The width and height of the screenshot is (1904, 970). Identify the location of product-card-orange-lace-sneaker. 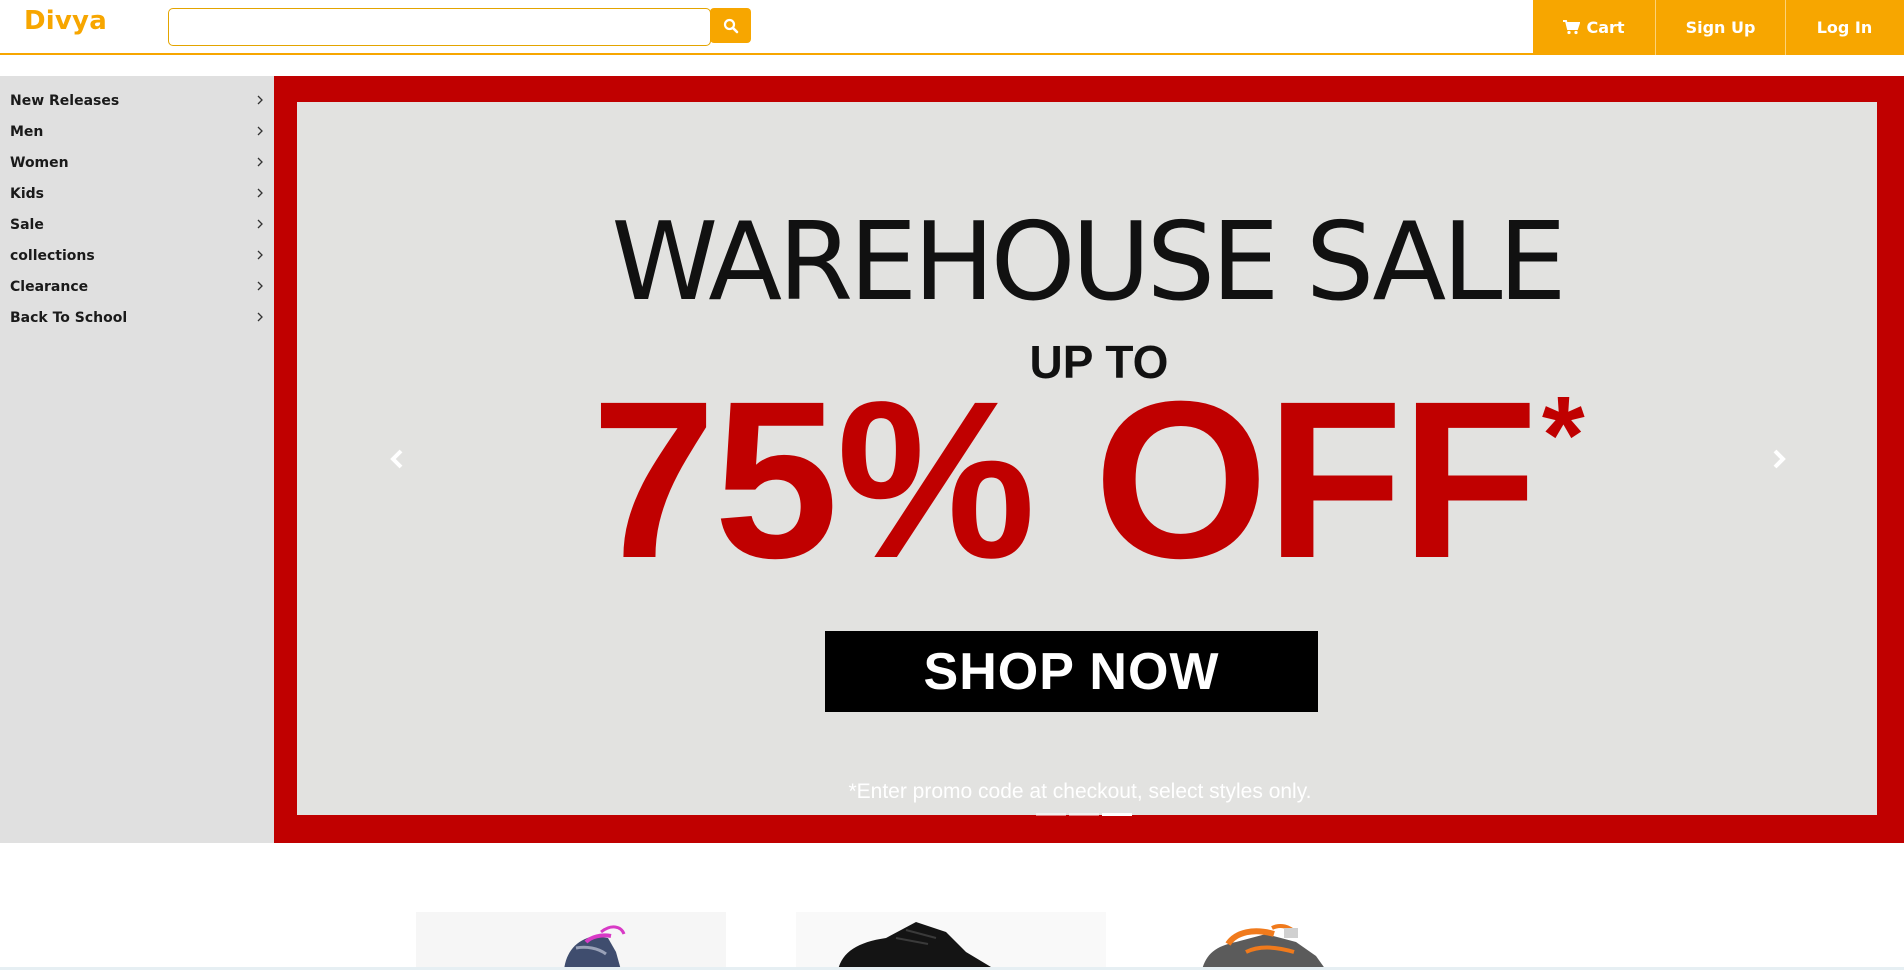
(1331, 941).